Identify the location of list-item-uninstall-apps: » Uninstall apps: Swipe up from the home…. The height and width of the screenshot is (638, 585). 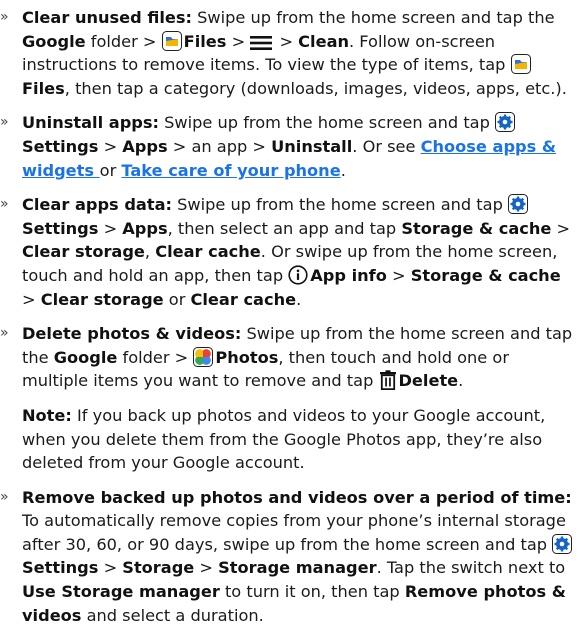
(278, 146).